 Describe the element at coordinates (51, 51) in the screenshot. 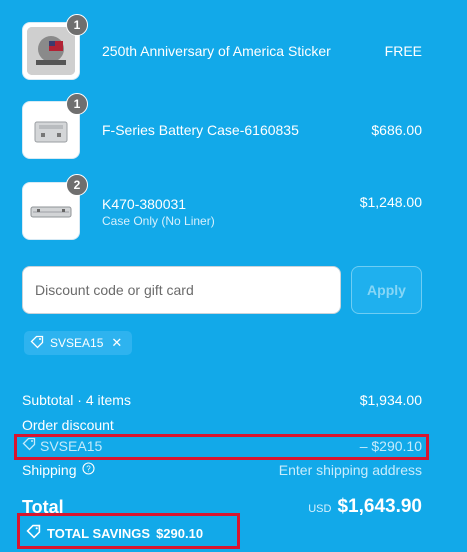

I see `sticker-icon` at that location.